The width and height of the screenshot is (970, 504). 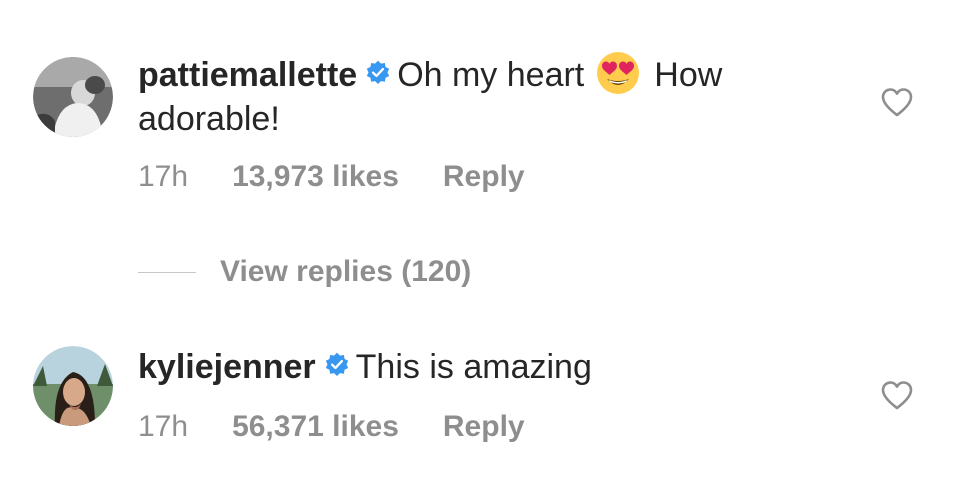 I want to click on comment-likes: 56,371 likes, so click(x=315, y=427).